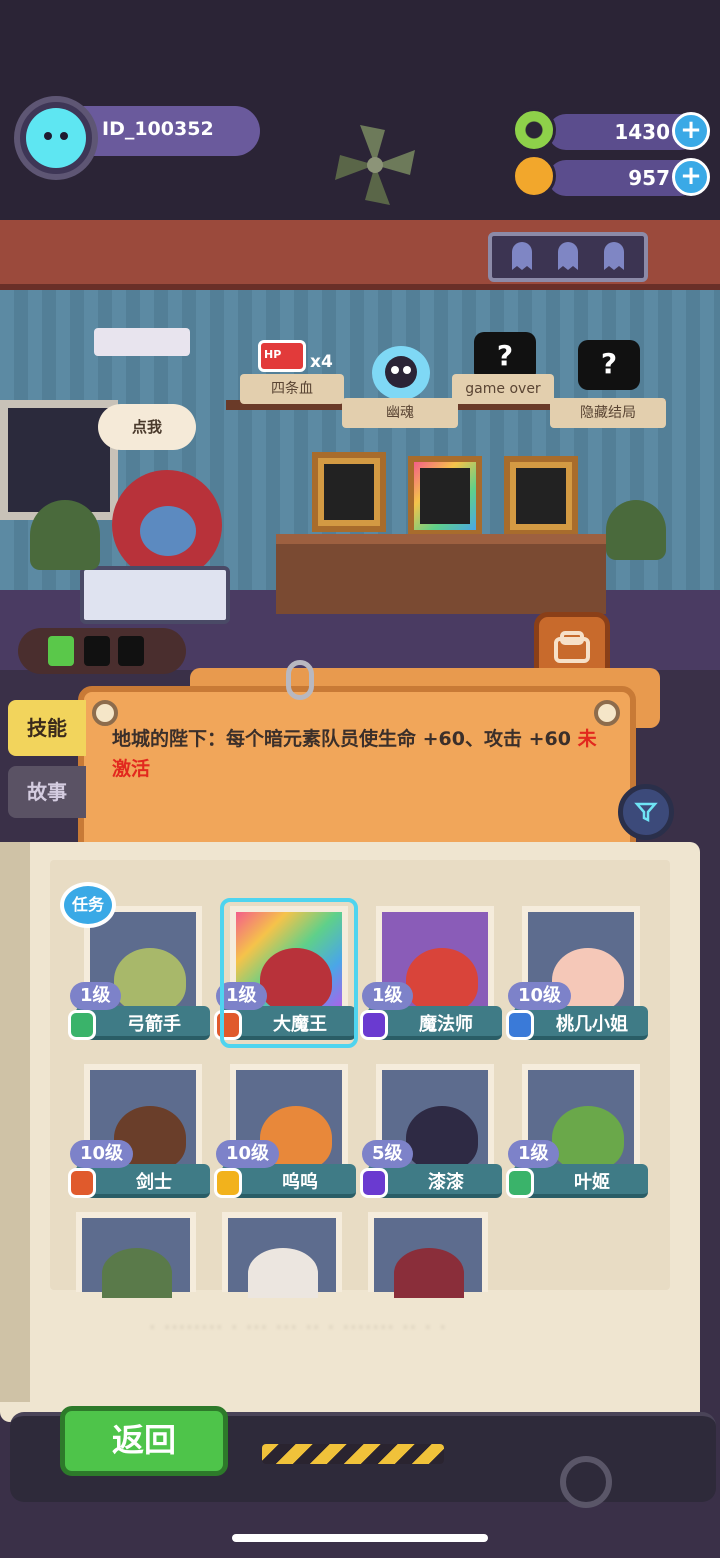 The height and width of the screenshot is (1558, 720). What do you see at coordinates (142, 342) in the screenshot?
I see `ceiling-lamp-icon` at bounding box center [142, 342].